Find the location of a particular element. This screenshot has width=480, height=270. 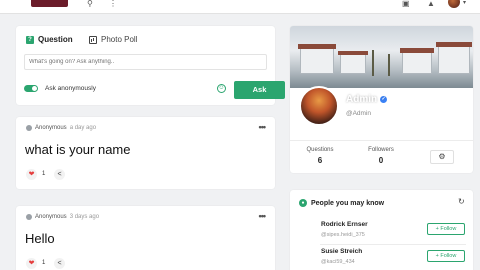

ask-input is located at coordinates (145, 62).